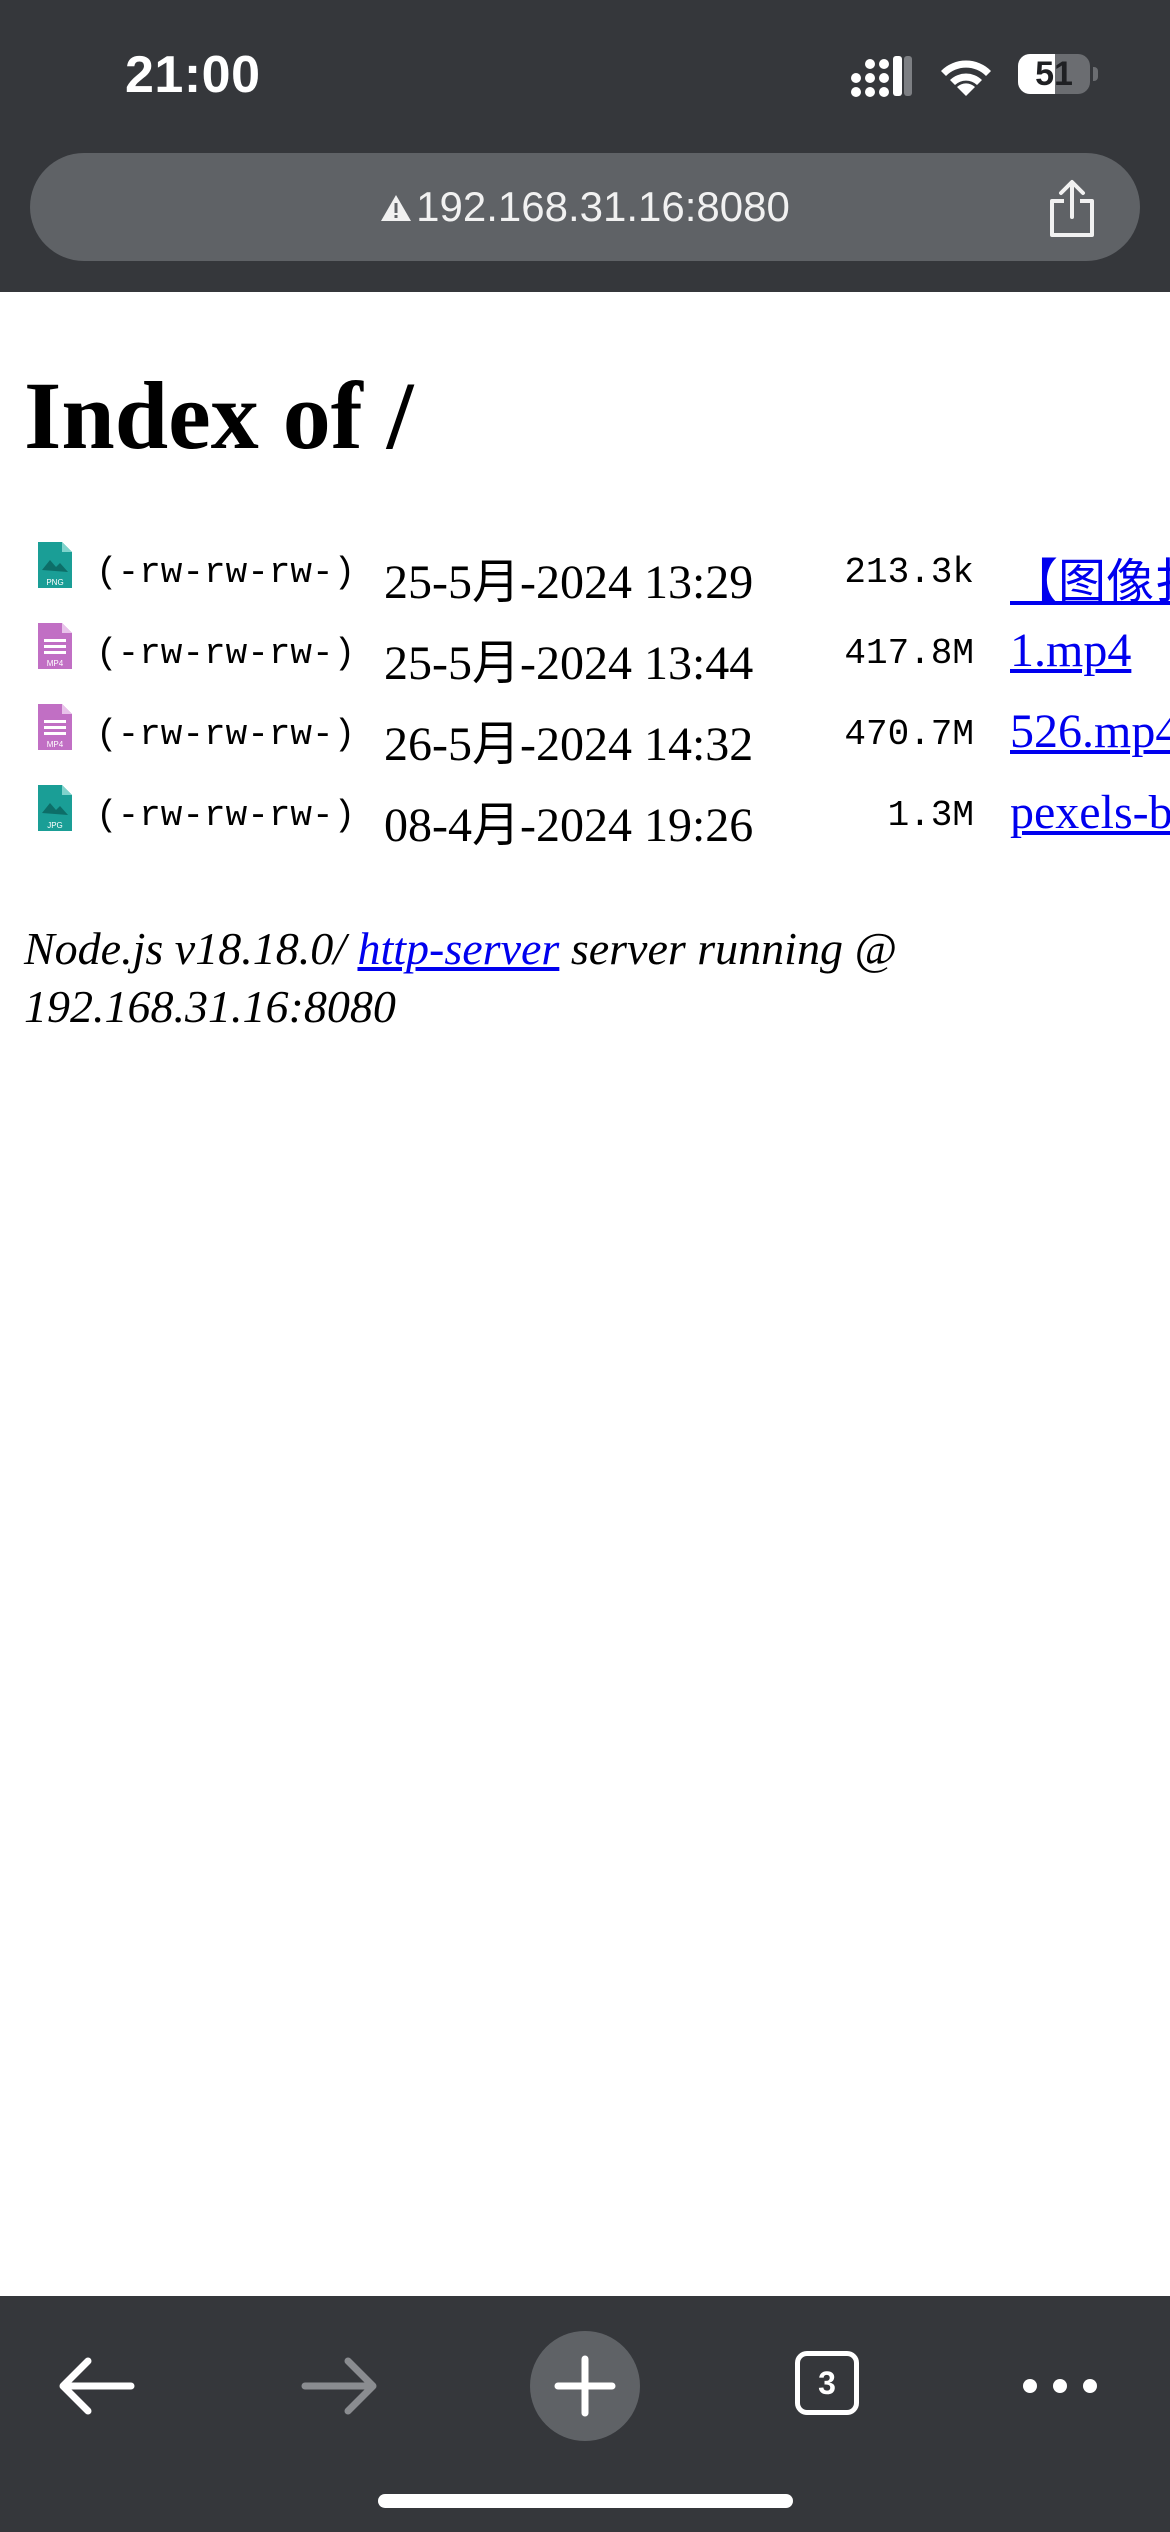 The height and width of the screenshot is (2532, 1170). Describe the element at coordinates (728, 948) in the screenshot. I see `footer-suffix: server running @` at that location.